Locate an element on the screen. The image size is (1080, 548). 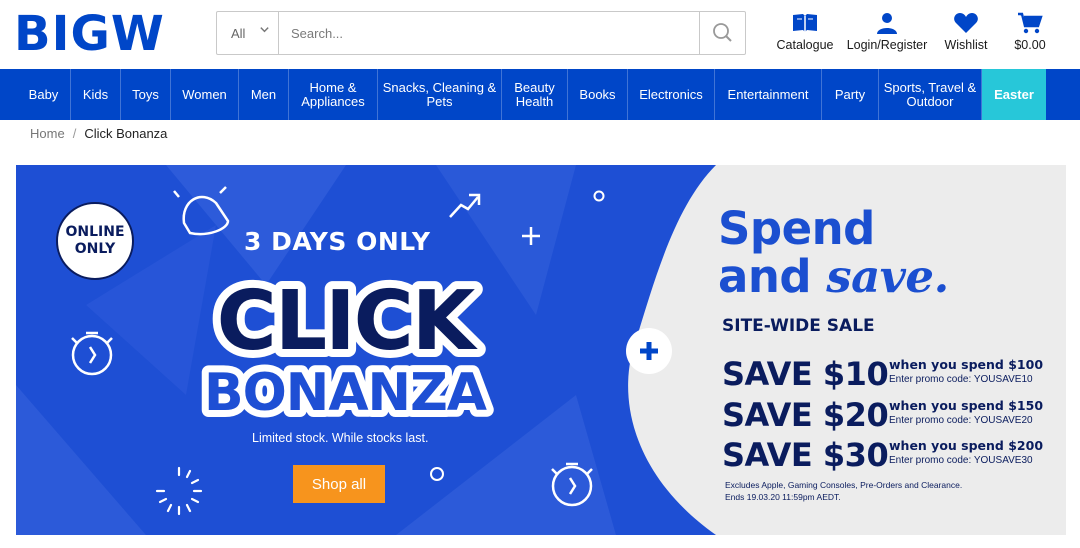
loading-spinner-icon is located at coordinates (179, 491).